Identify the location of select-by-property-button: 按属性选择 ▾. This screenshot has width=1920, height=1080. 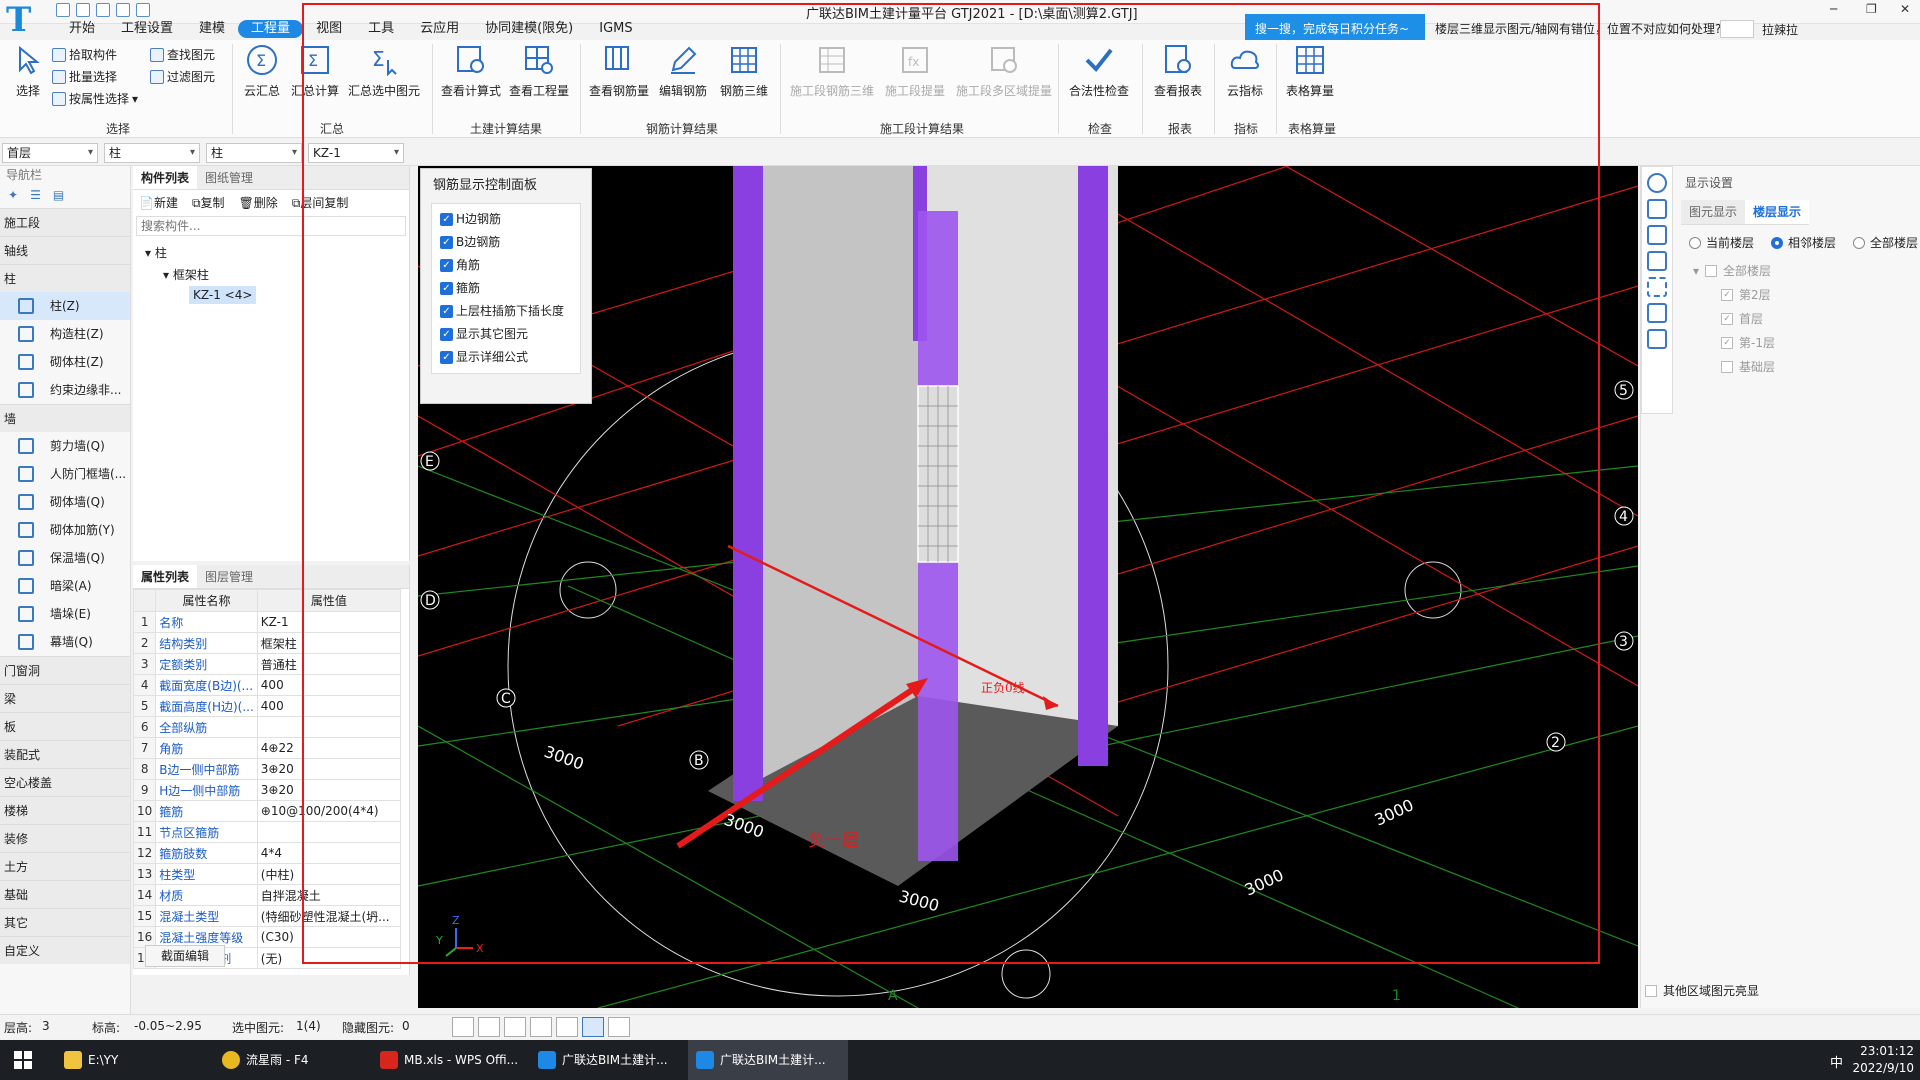
(95, 98).